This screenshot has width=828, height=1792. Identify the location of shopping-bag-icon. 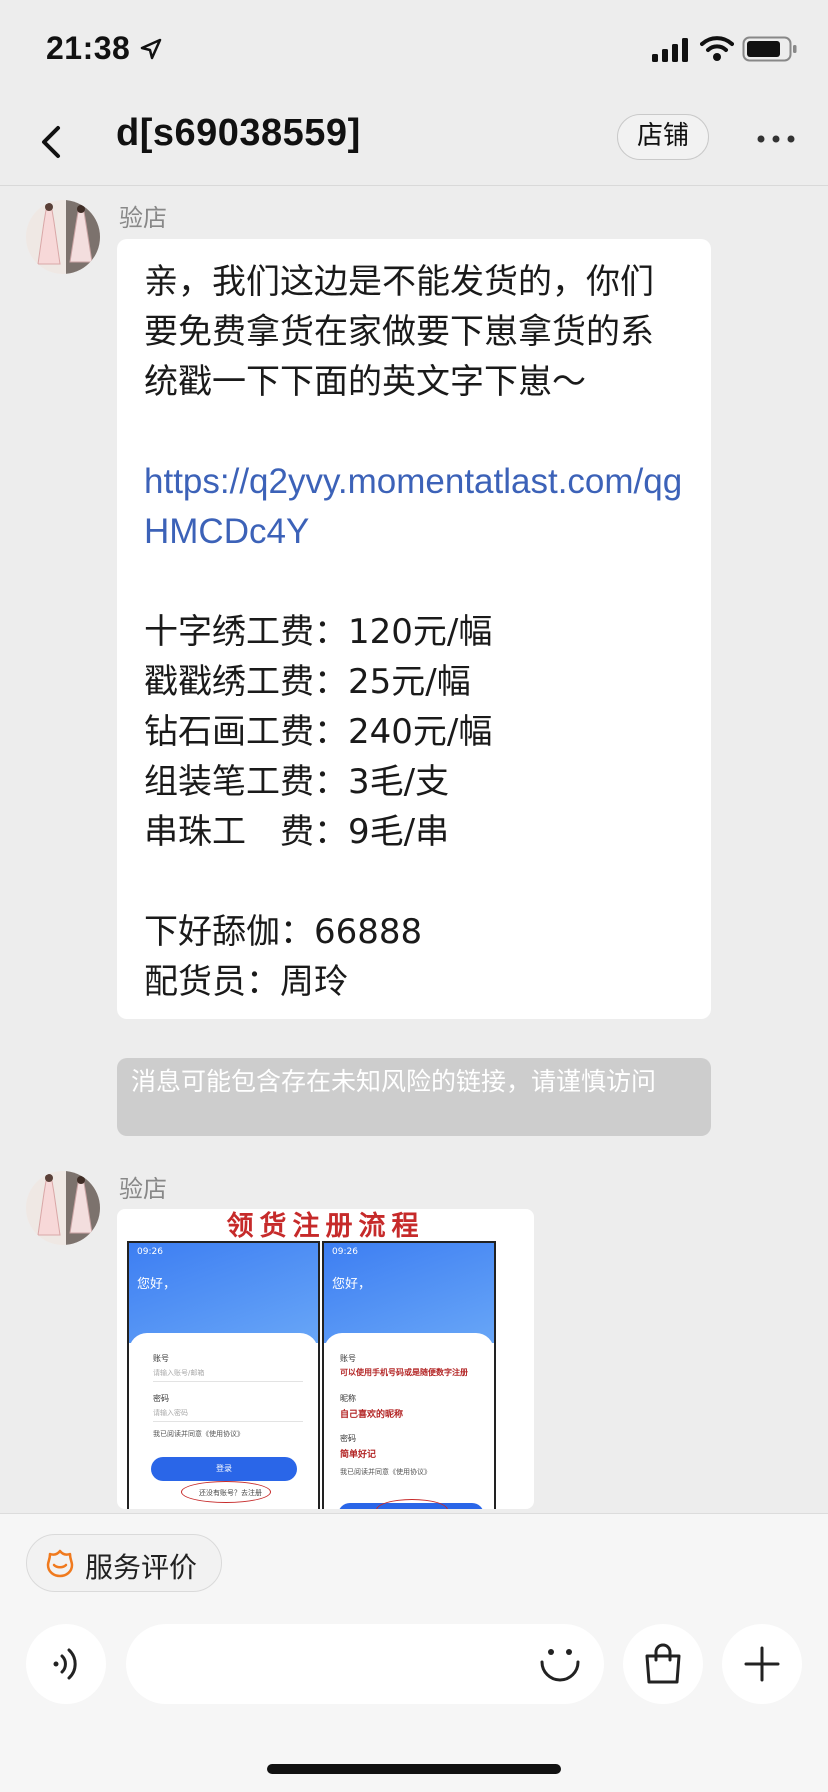
(663, 1663).